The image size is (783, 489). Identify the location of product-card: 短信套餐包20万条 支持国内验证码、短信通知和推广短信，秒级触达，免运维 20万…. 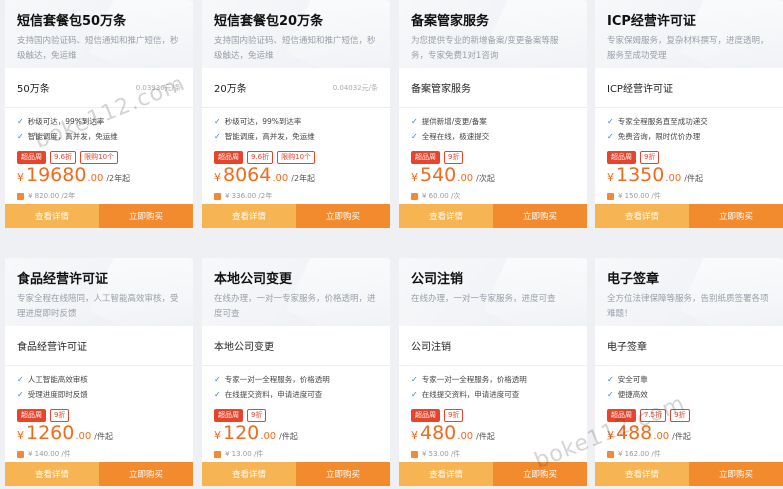
(296, 114).